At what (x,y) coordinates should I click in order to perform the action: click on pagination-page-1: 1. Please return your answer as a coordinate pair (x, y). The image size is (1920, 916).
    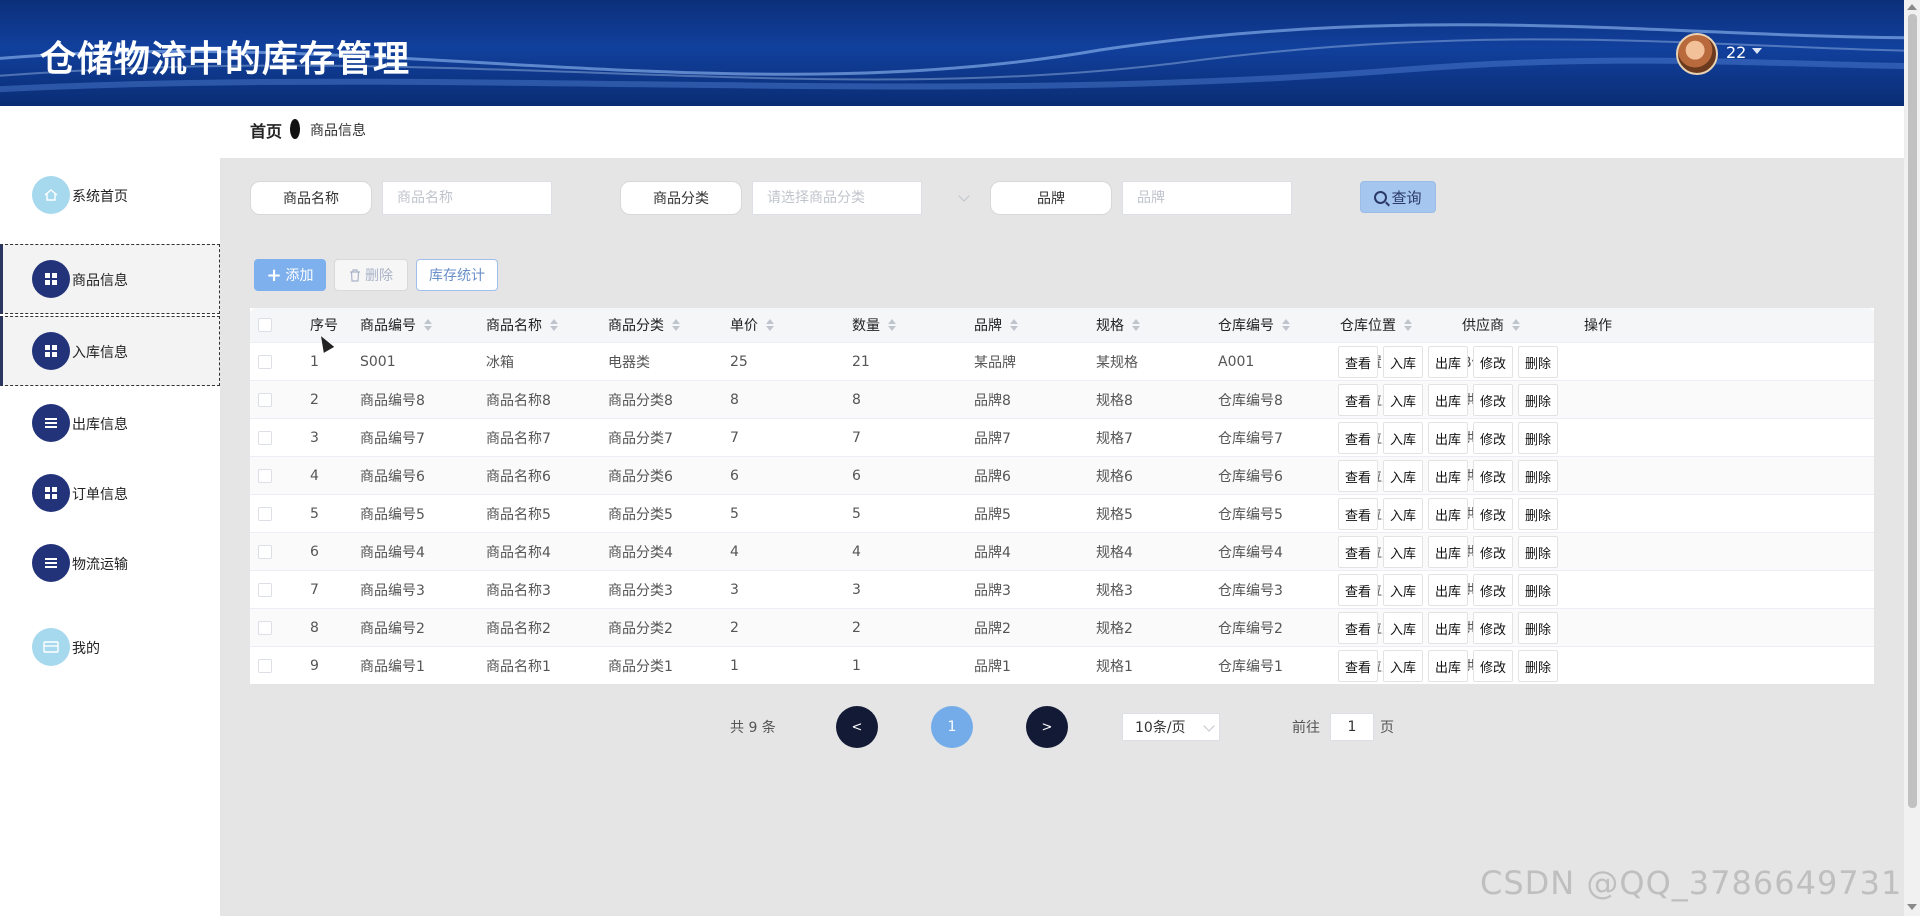
    Looking at the image, I should click on (952, 727).